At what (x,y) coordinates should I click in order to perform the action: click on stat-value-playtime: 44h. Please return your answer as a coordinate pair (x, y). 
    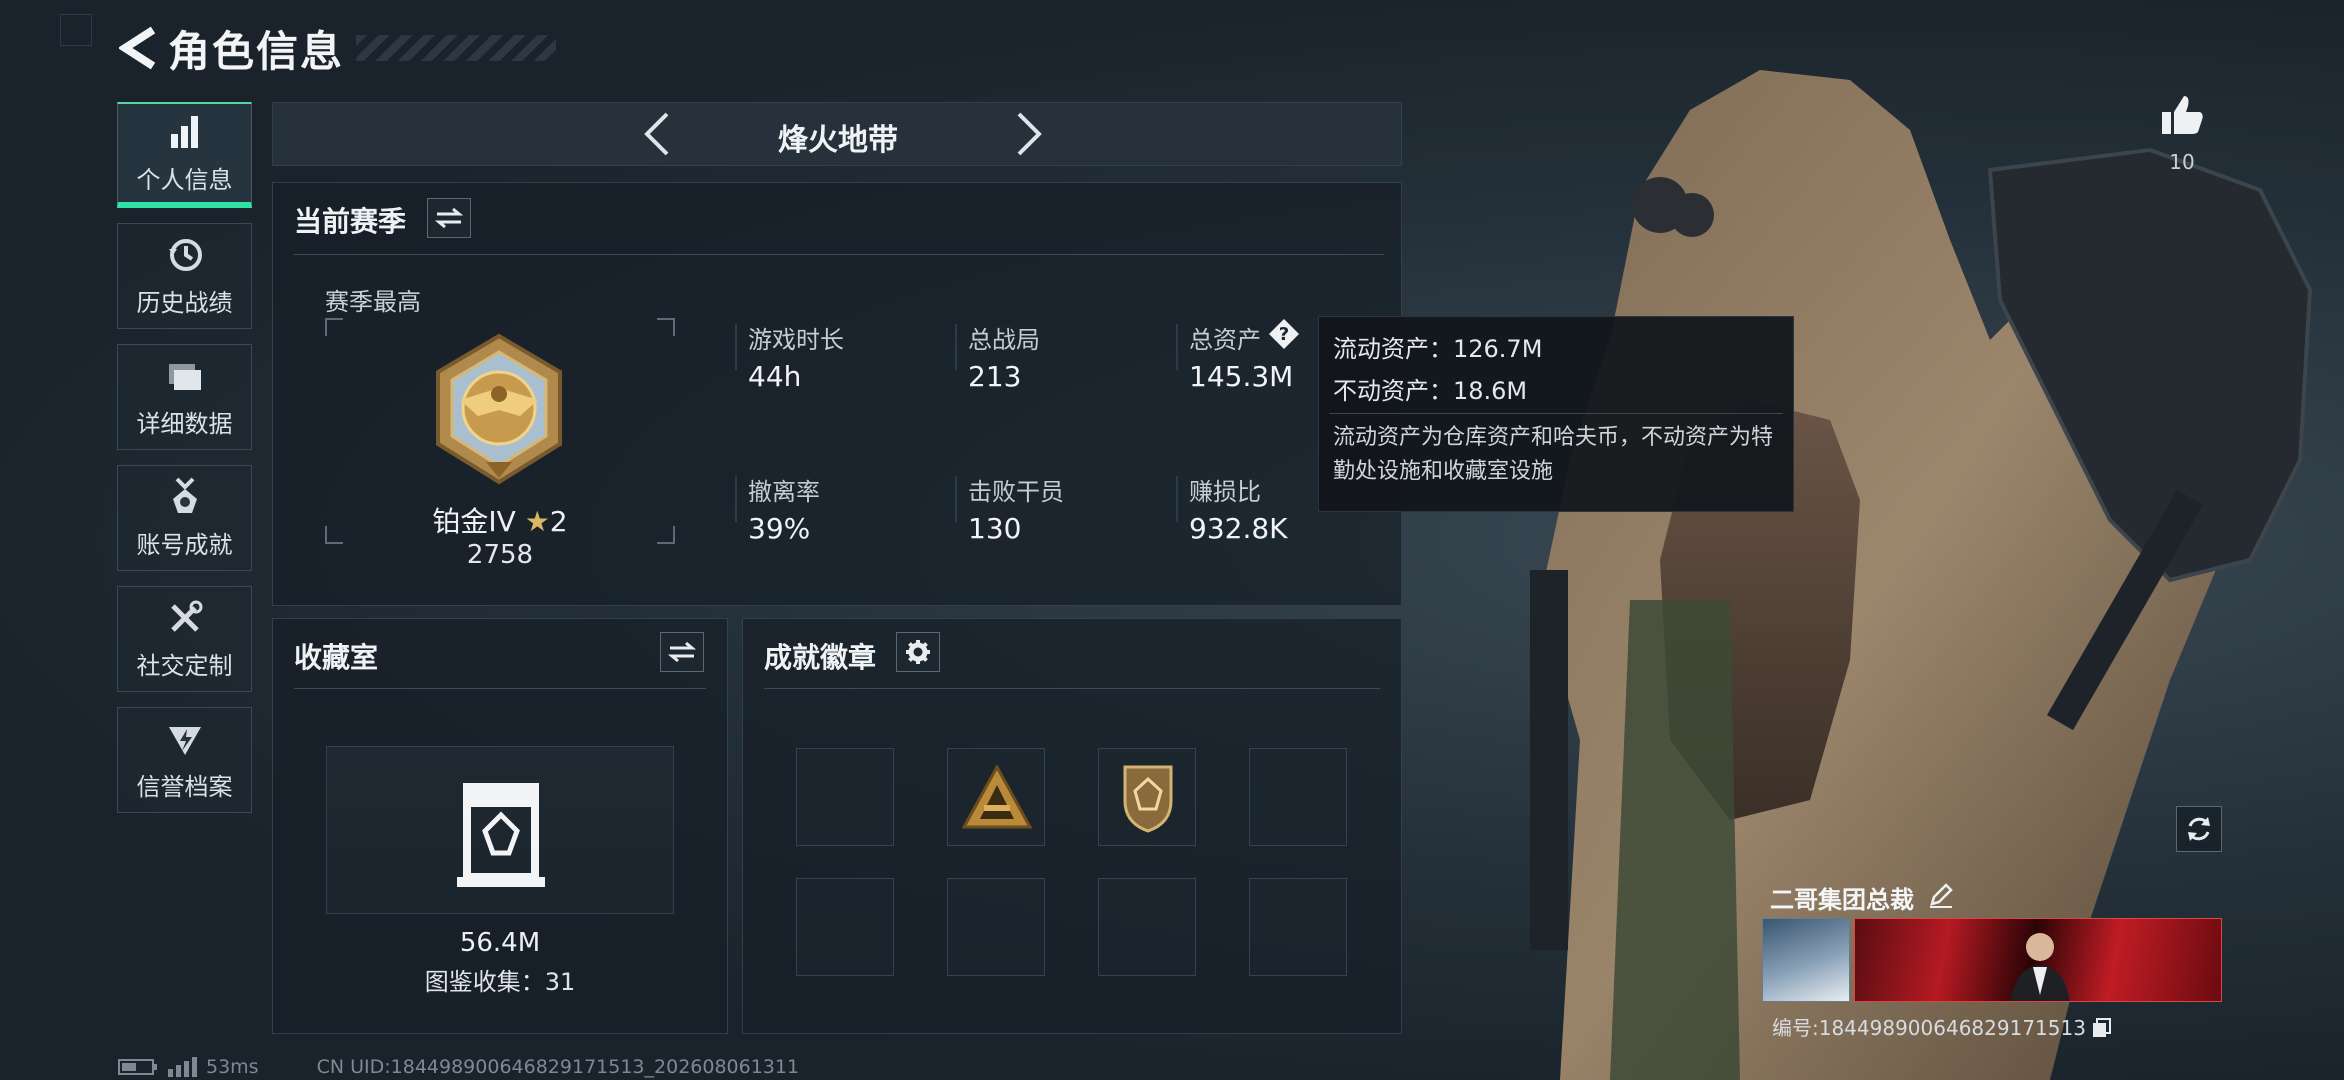
    Looking at the image, I should click on (775, 376).